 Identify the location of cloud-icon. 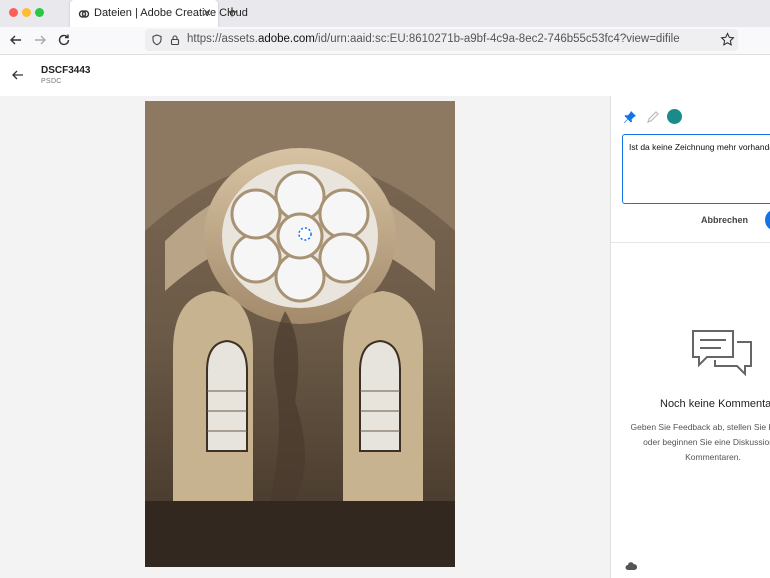
(631, 566).